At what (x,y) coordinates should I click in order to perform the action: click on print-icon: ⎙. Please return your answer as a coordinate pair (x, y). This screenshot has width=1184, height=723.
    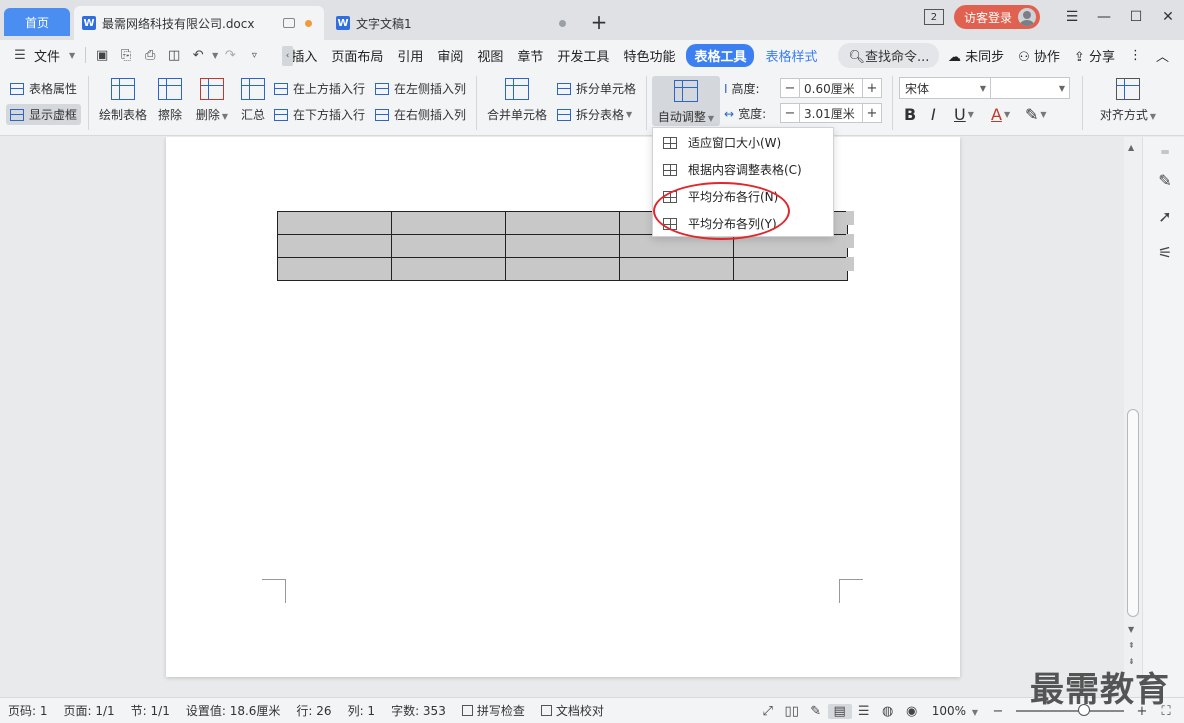
    Looking at the image, I should click on (150, 55).